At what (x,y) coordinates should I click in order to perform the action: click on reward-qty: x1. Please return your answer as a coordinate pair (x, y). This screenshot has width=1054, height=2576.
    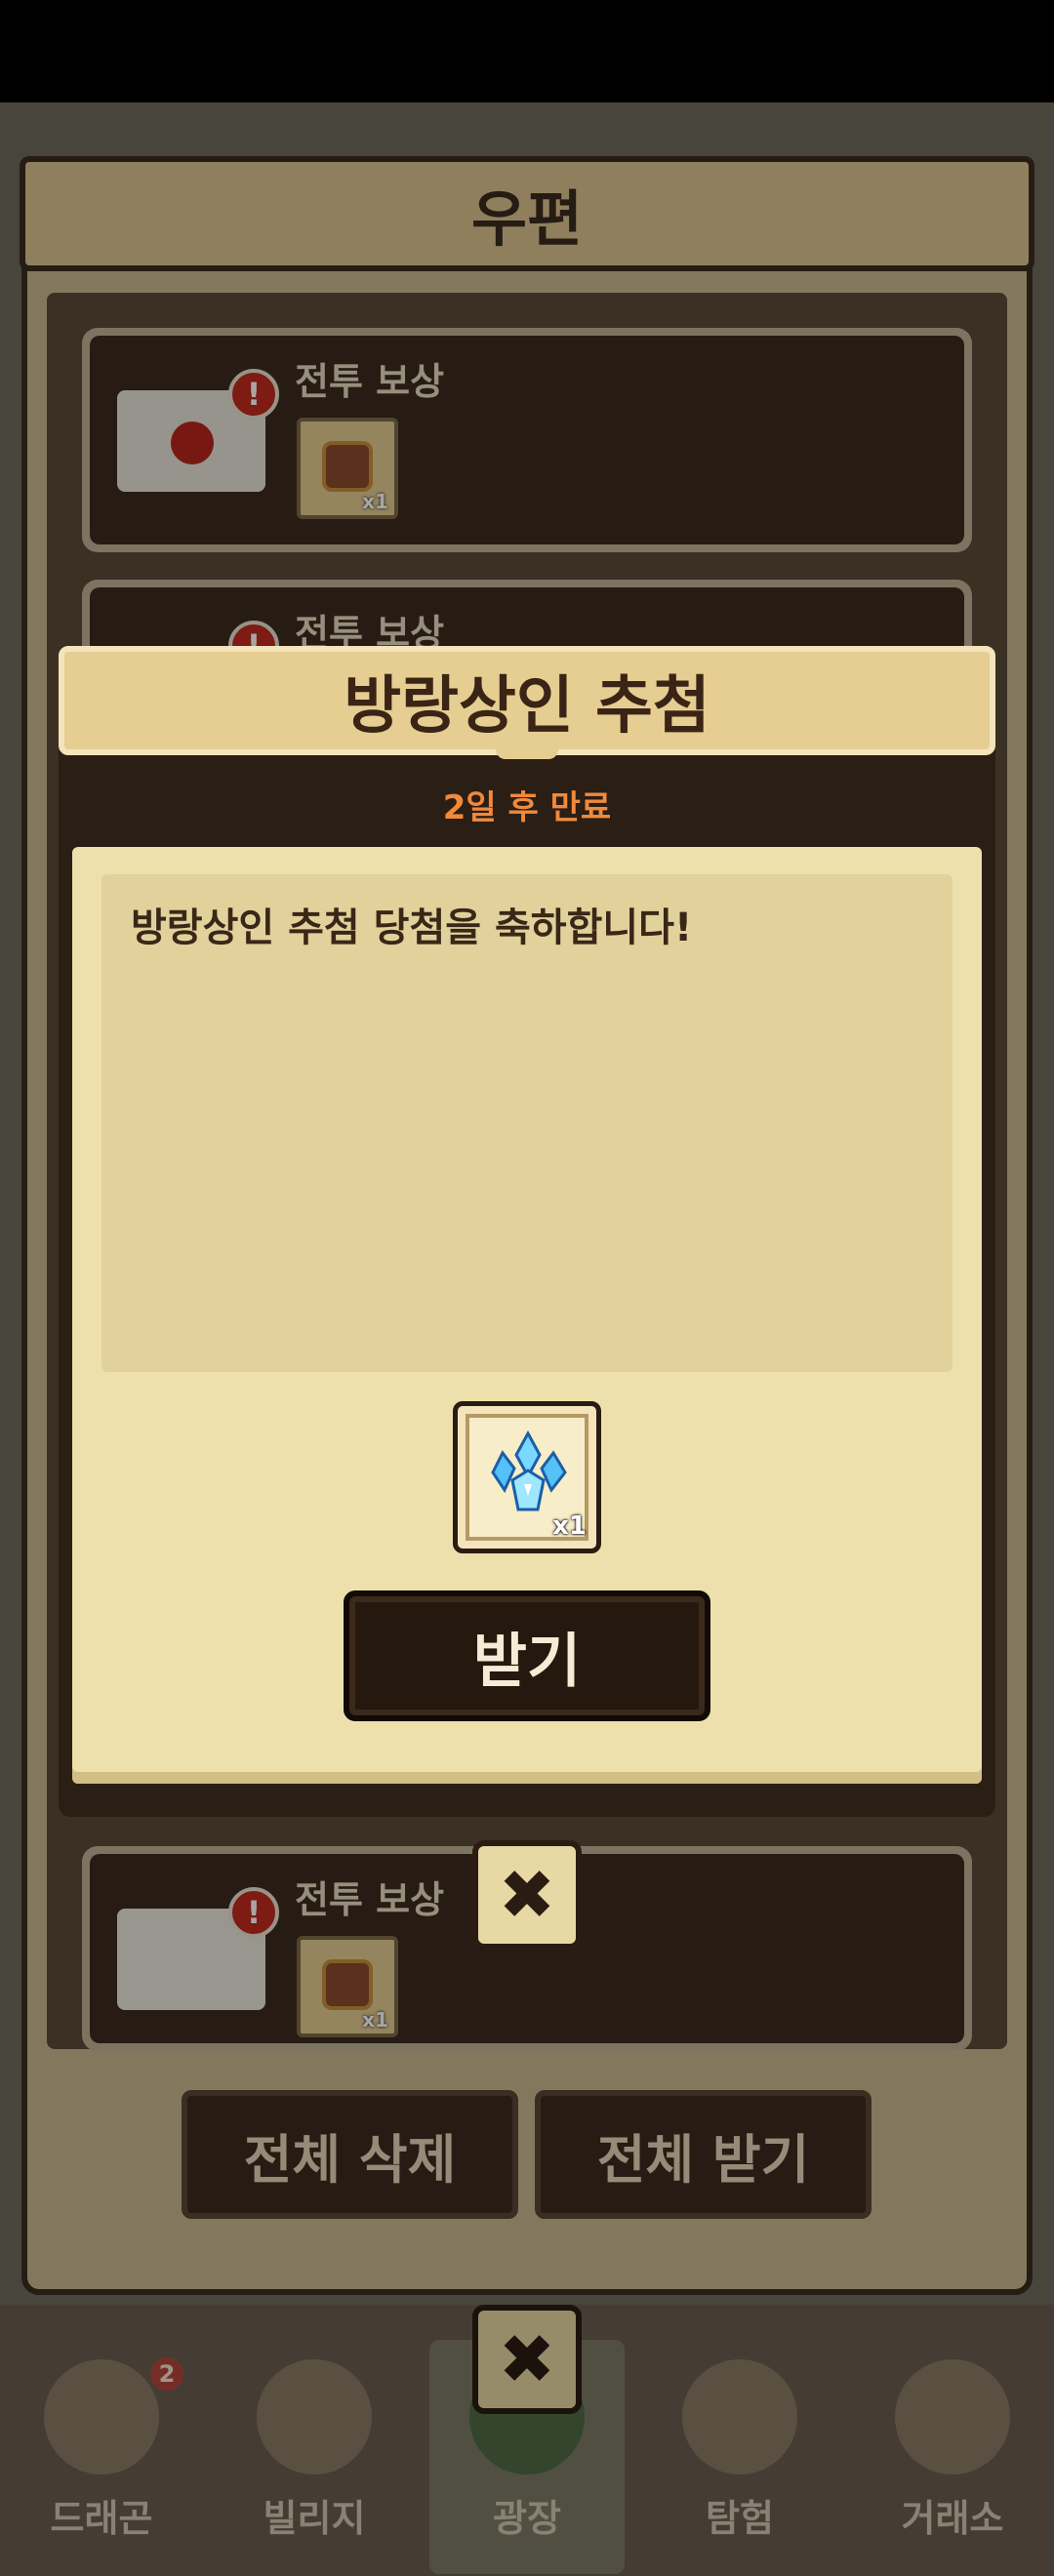
    Looking at the image, I should click on (569, 1526).